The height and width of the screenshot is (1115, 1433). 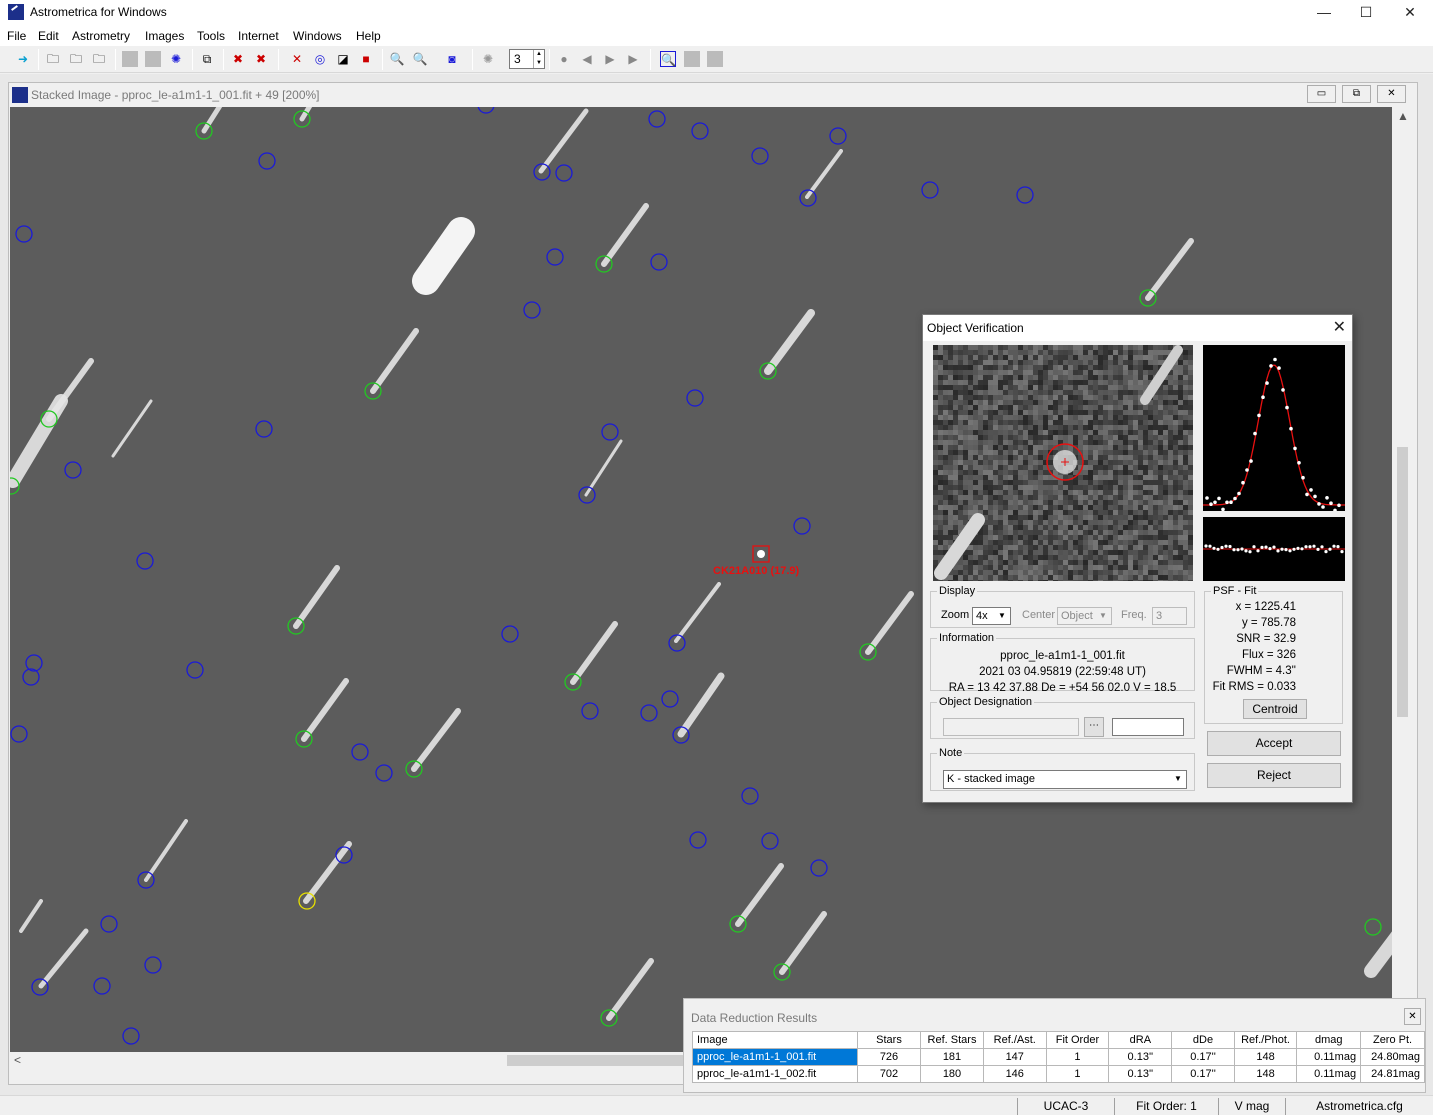 What do you see at coordinates (1321, 94) in the screenshot?
I see `child-minimize-button: ▭` at bounding box center [1321, 94].